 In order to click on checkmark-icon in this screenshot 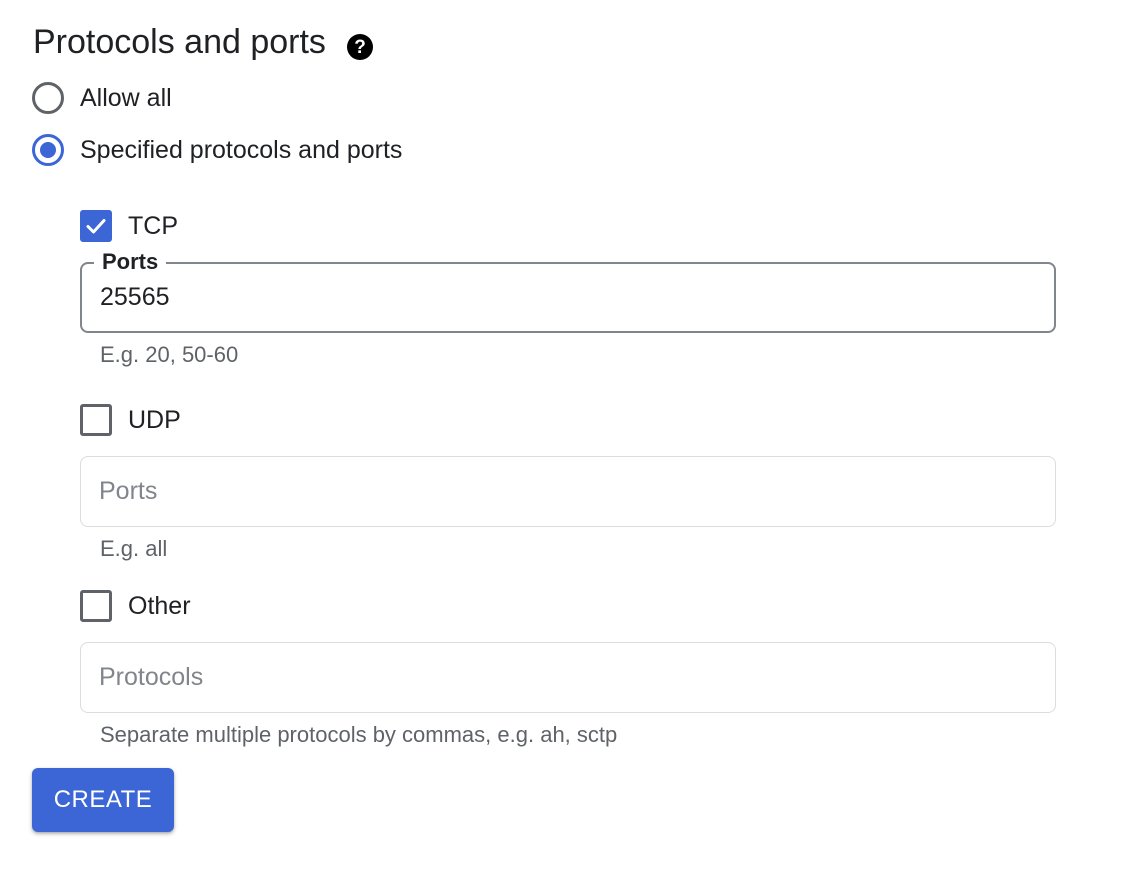, I will do `click(96, 226)`.